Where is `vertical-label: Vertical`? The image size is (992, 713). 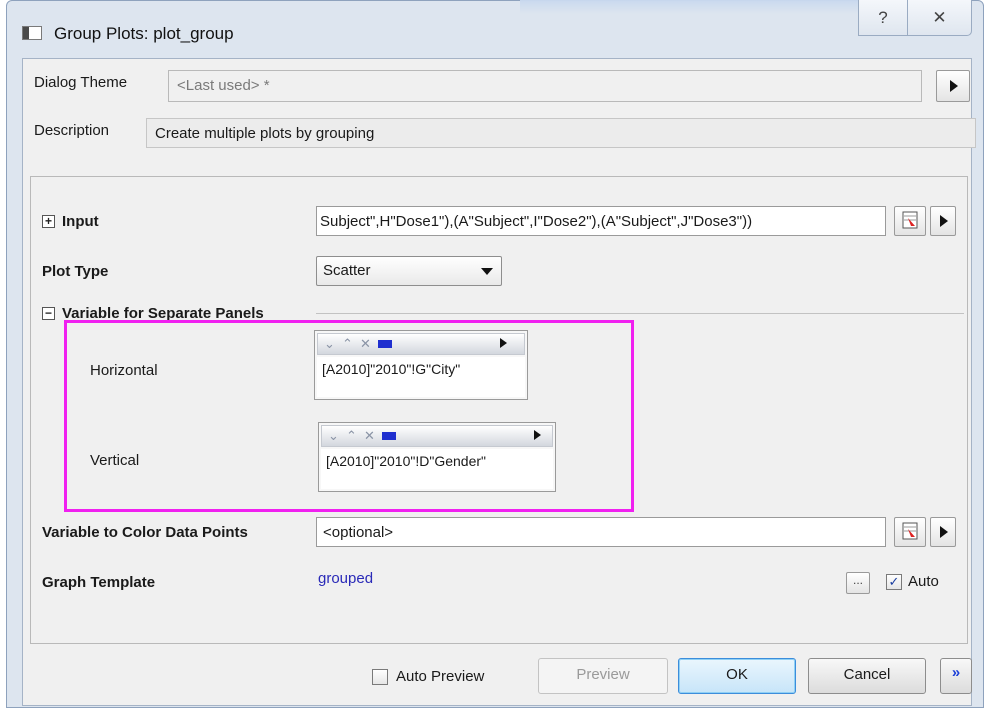 vertical-label: Vertical is located at coordinates (115, 460).